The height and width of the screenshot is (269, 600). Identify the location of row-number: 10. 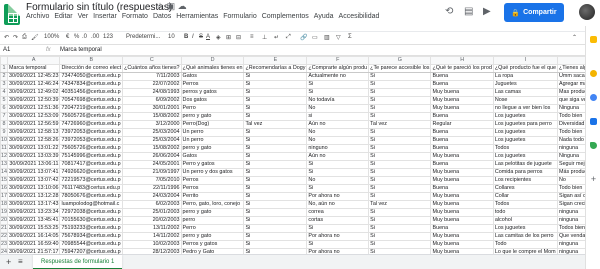
(4, 140).